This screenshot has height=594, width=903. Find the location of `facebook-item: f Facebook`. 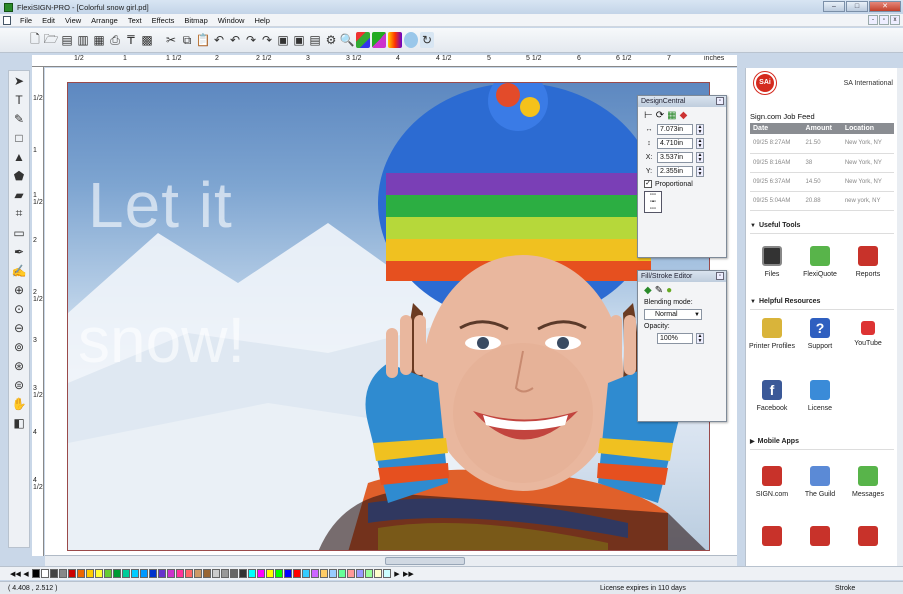

facebook-item: f Facebook is located at coordinates (772, 397).